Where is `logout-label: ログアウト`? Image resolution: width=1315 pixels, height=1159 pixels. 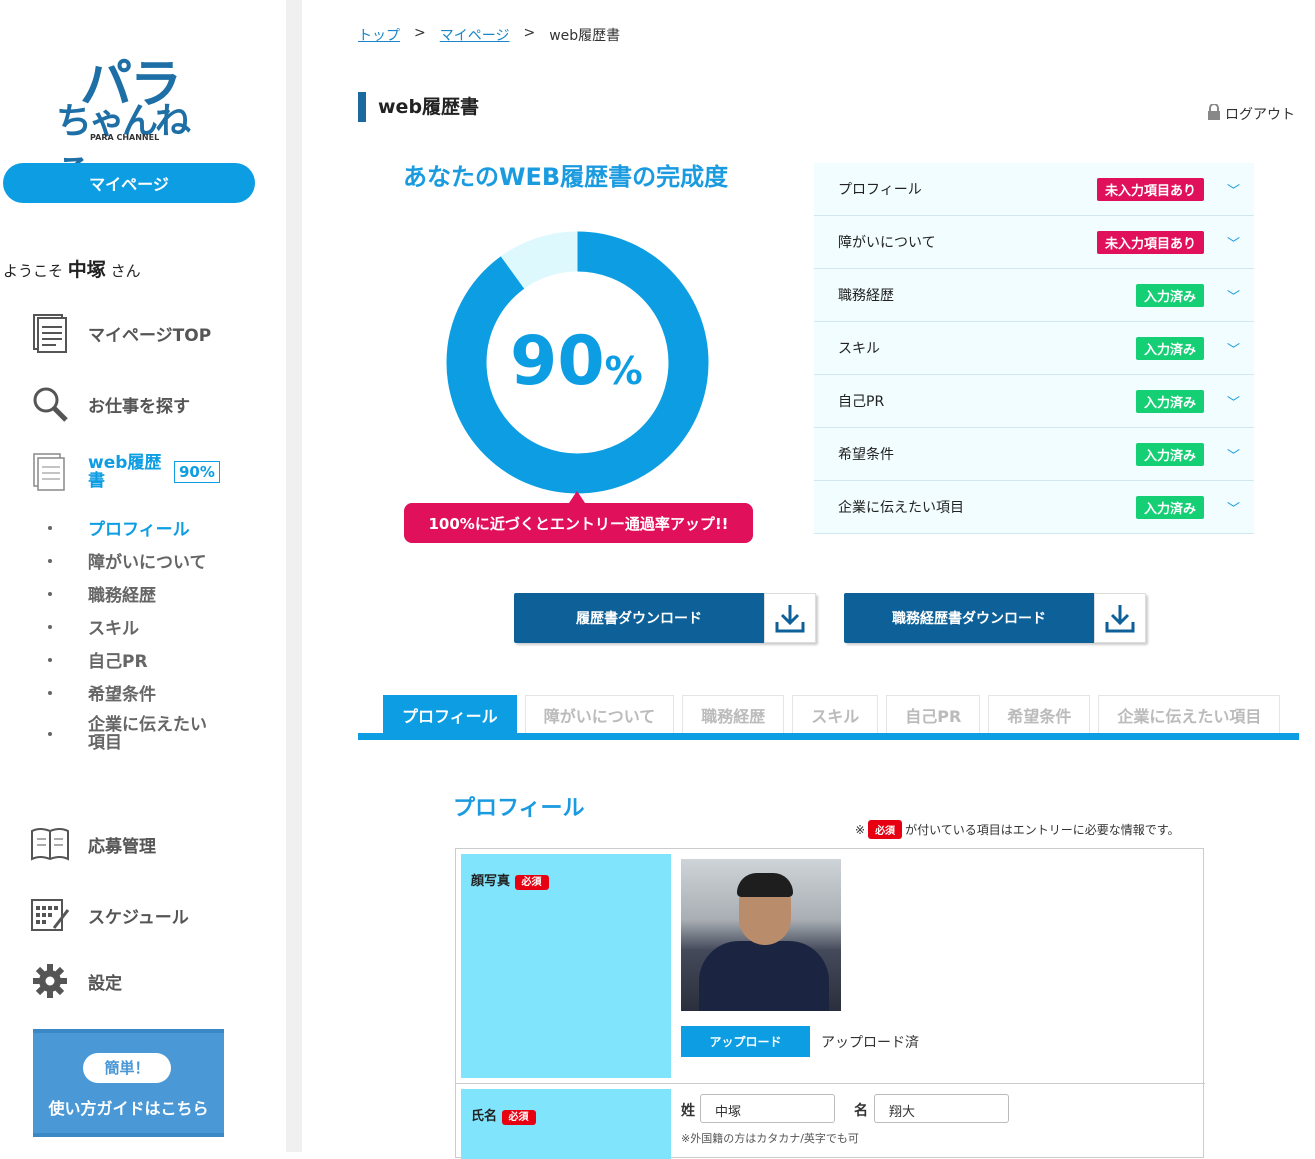 logout-label: ログアウト is located at coordinates (1260, 115).